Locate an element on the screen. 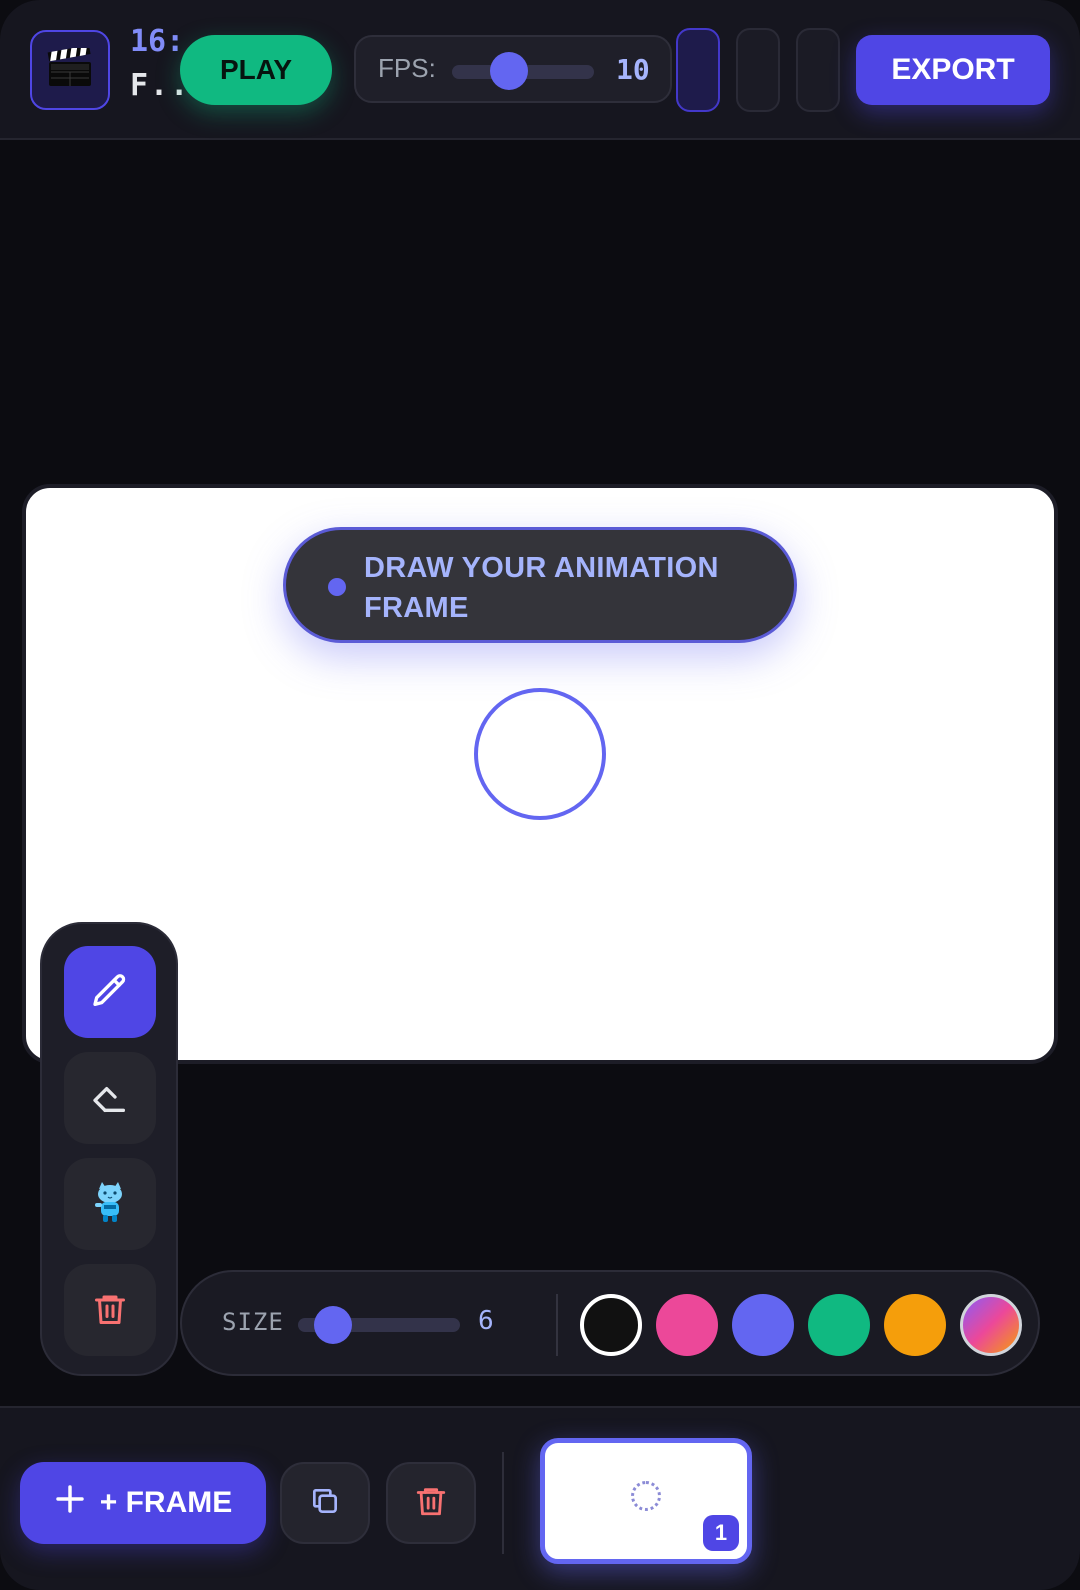 The height and width of the screenshot is (1590, 1080). eraser-tool-button is located at coordinates (110, 1098).